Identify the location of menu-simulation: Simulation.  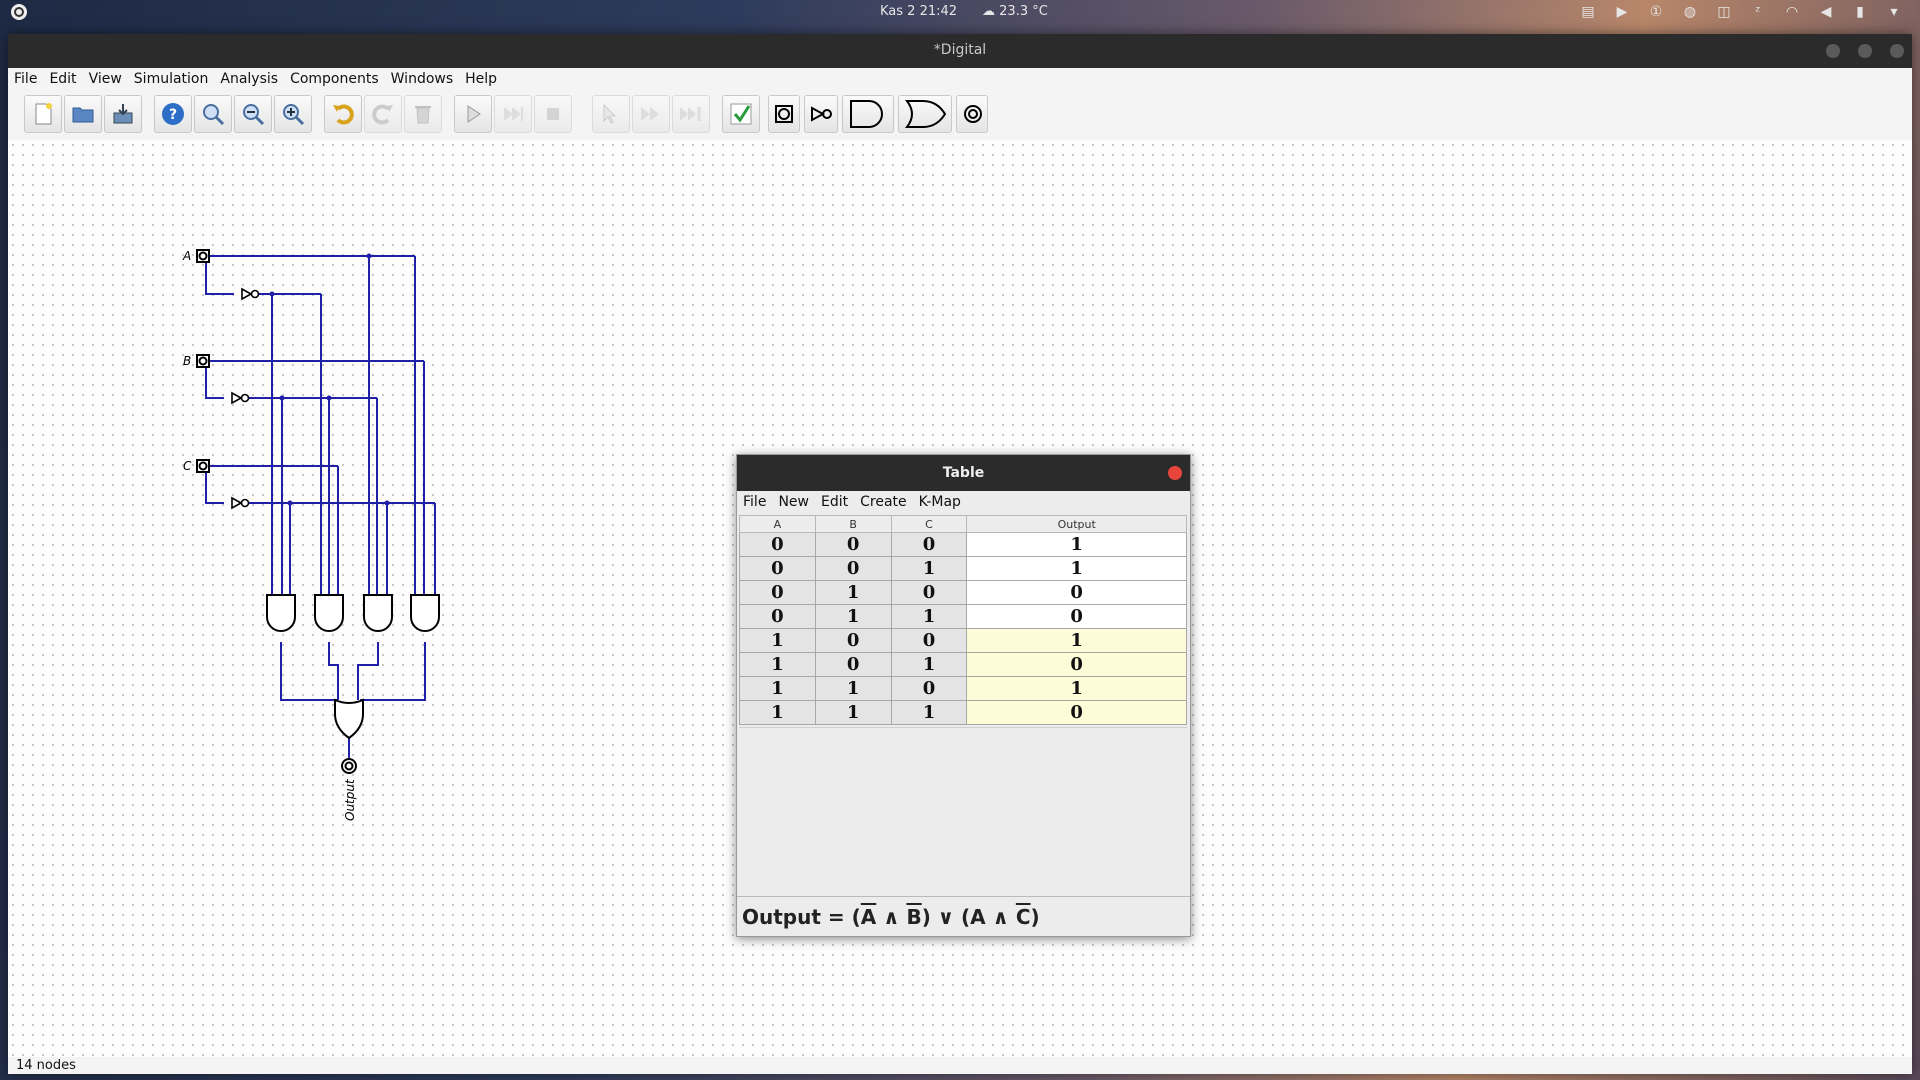
(171, 77).